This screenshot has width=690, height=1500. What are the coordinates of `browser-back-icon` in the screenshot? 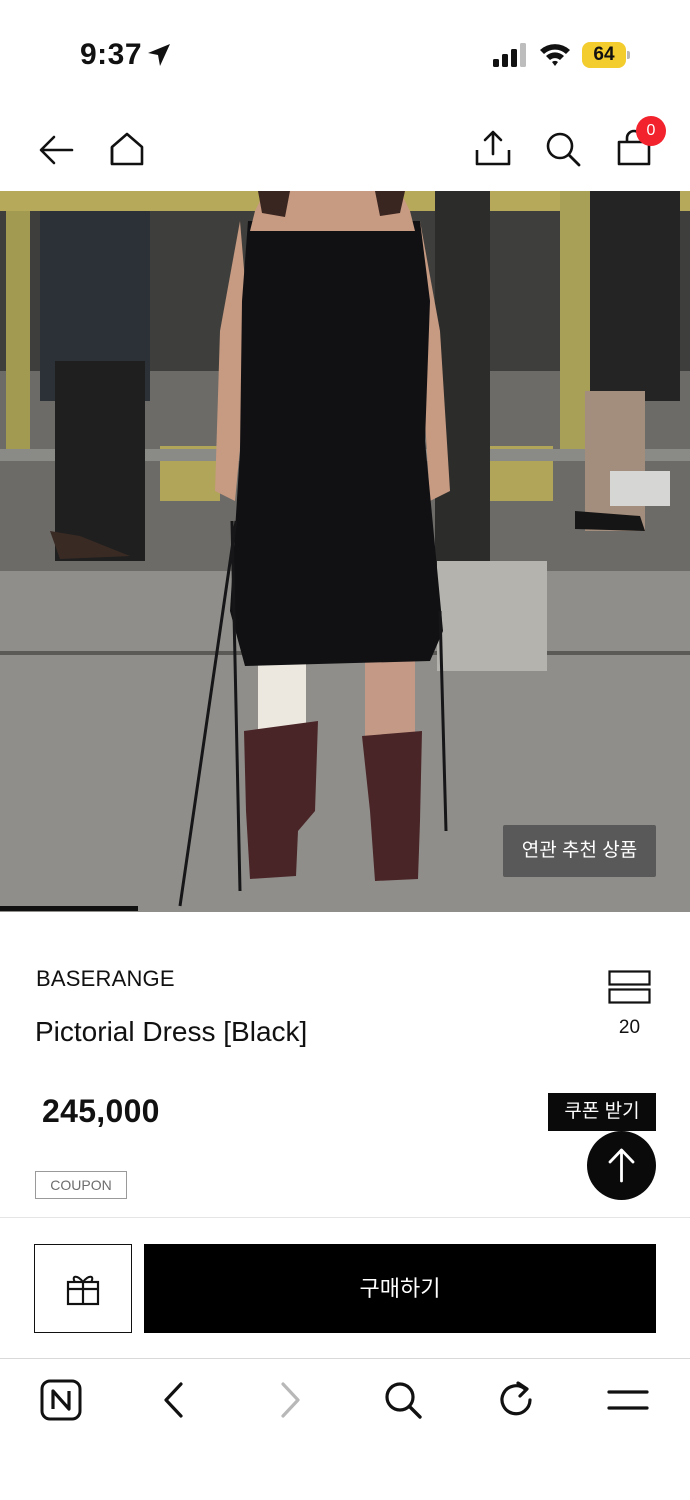 It's located at (175, 1400).